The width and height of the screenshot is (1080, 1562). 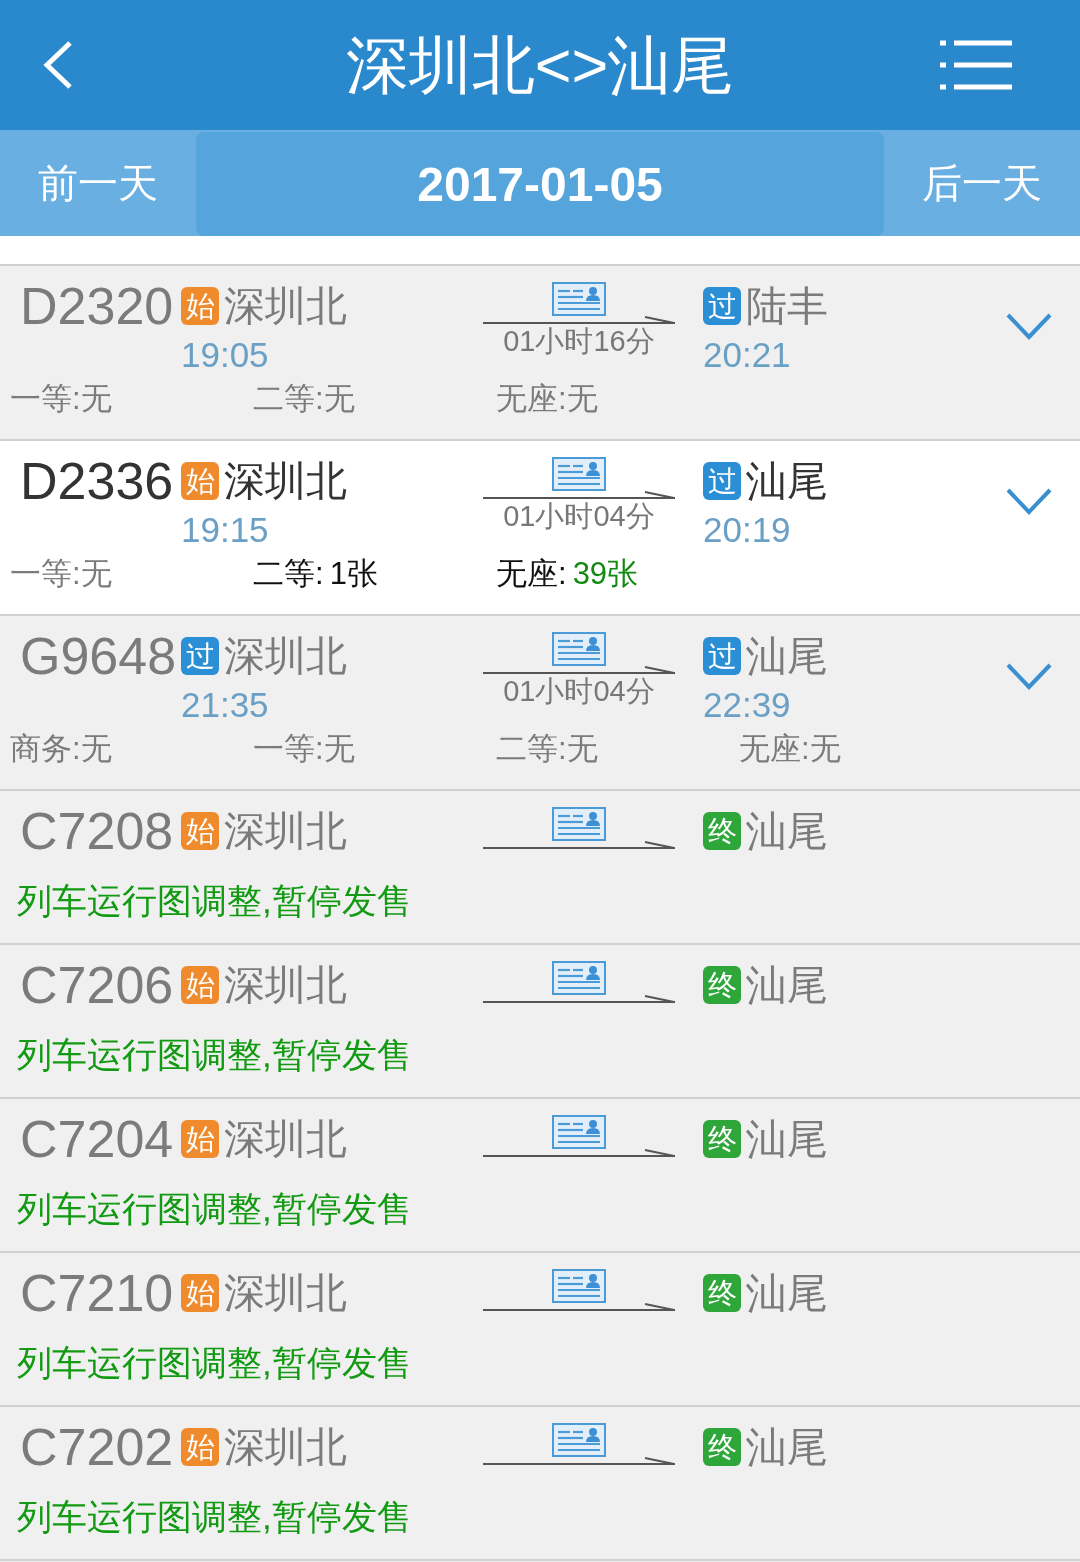 What do you see at coordinates (540, 65) in the screenshot?
I see `route-title: 深圳北<>汕尾` at bounding box center [540, 65].